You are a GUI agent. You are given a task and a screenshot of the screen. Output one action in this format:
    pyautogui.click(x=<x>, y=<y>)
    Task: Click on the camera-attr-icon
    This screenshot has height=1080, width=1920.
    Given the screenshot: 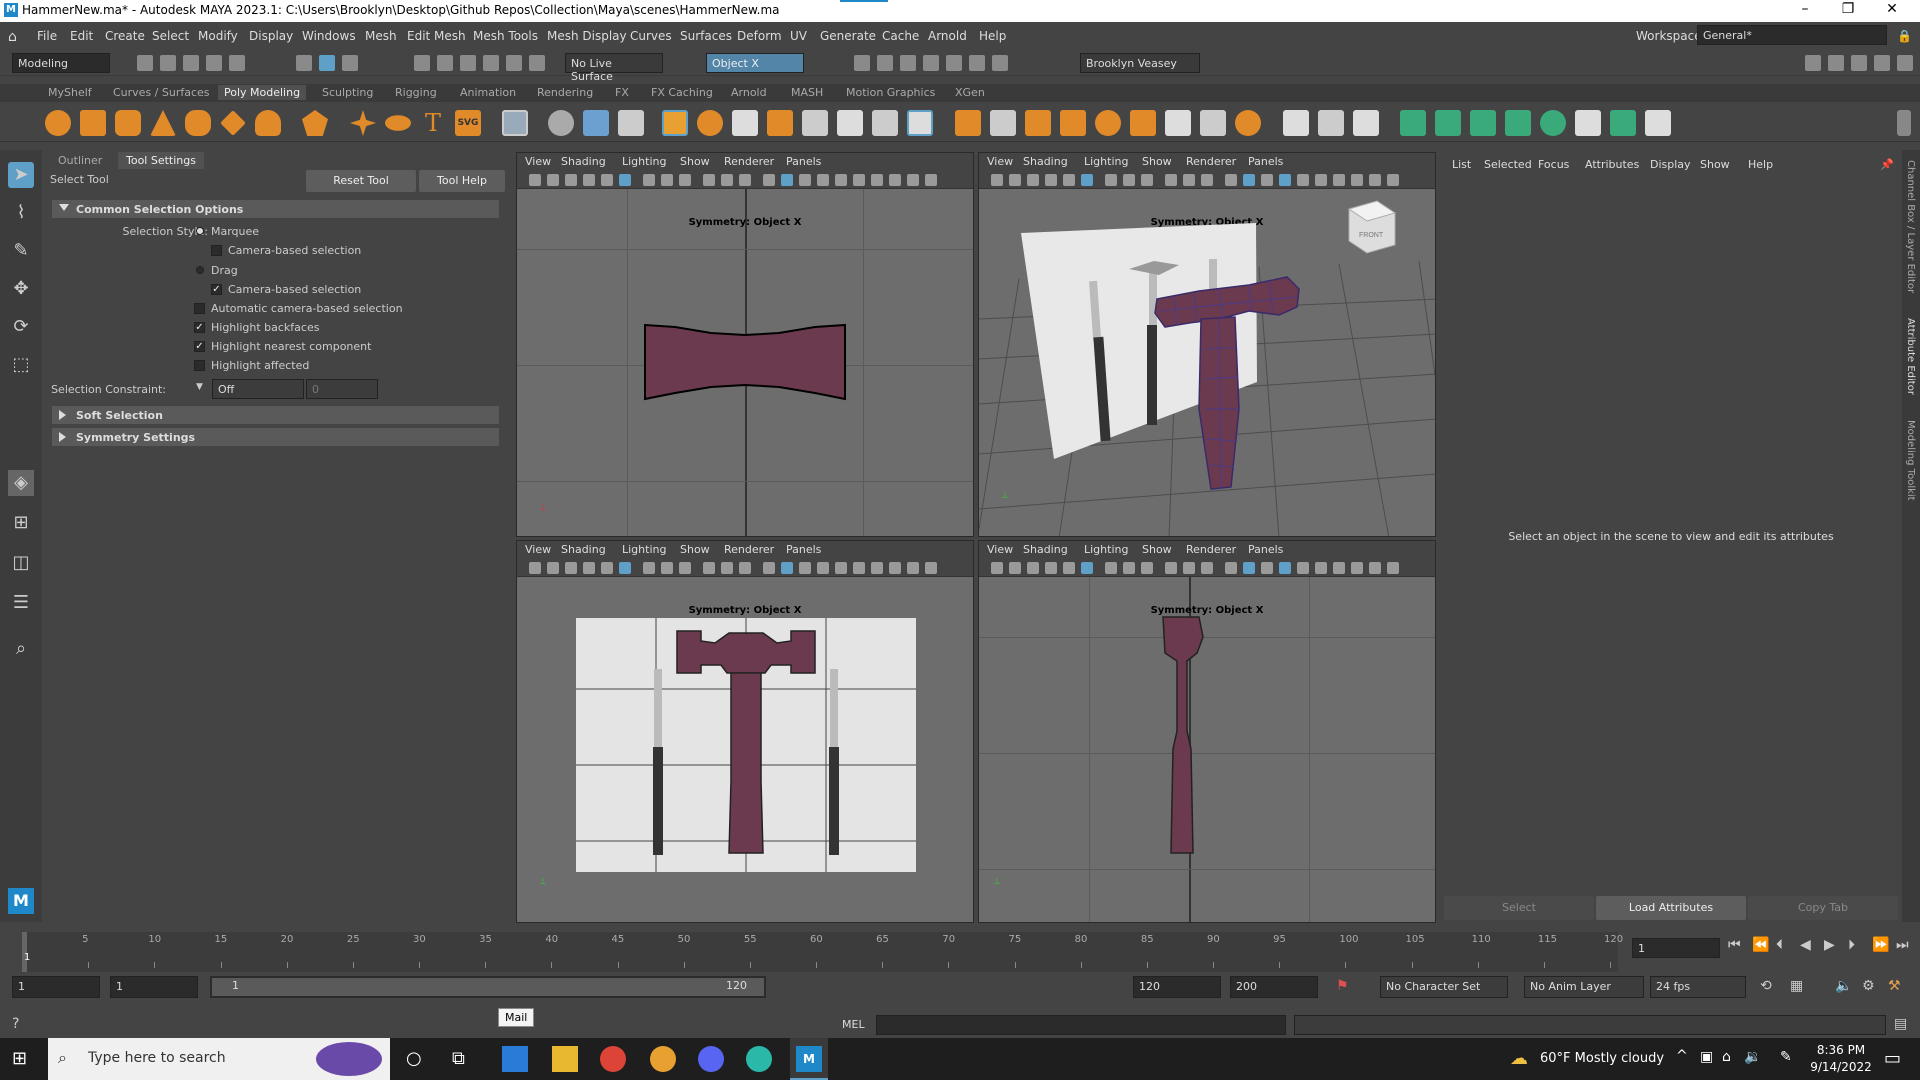 What is the action you would take?
    pyautogui.click(x=1015, y=180)
    